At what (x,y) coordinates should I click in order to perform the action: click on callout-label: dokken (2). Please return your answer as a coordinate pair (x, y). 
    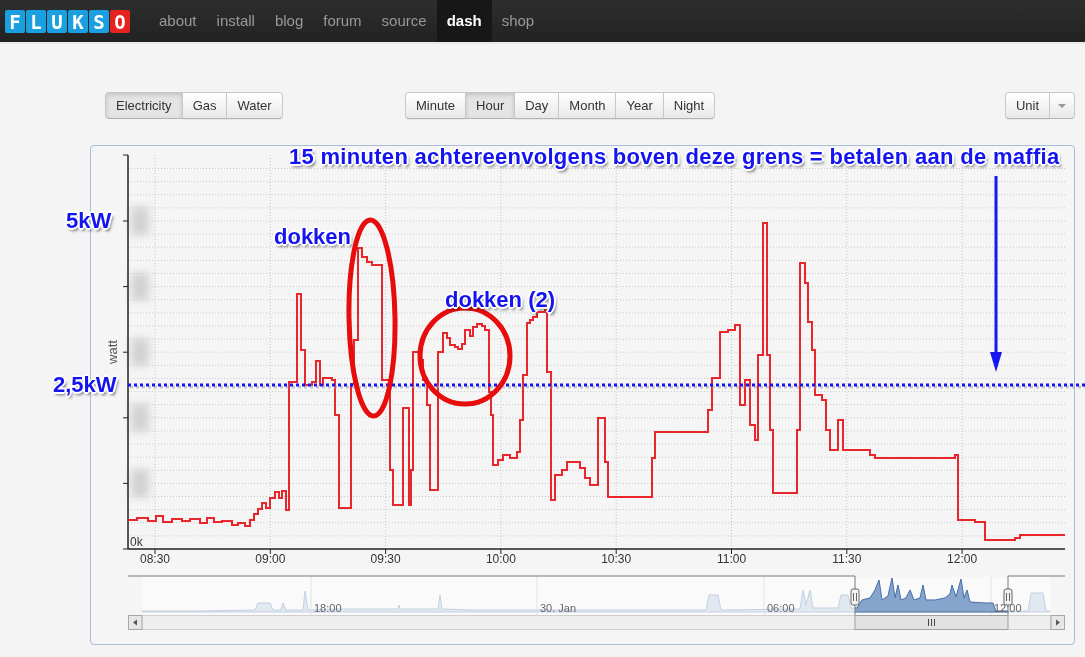
    Looking at the image, I should click on (500, 300).